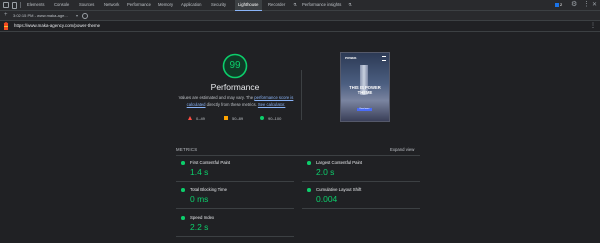 This screenshot has width=600, height=243. Describe the element at coordinates (6, 15) in the screenshot. I see `new-report-icon: +` at that location.